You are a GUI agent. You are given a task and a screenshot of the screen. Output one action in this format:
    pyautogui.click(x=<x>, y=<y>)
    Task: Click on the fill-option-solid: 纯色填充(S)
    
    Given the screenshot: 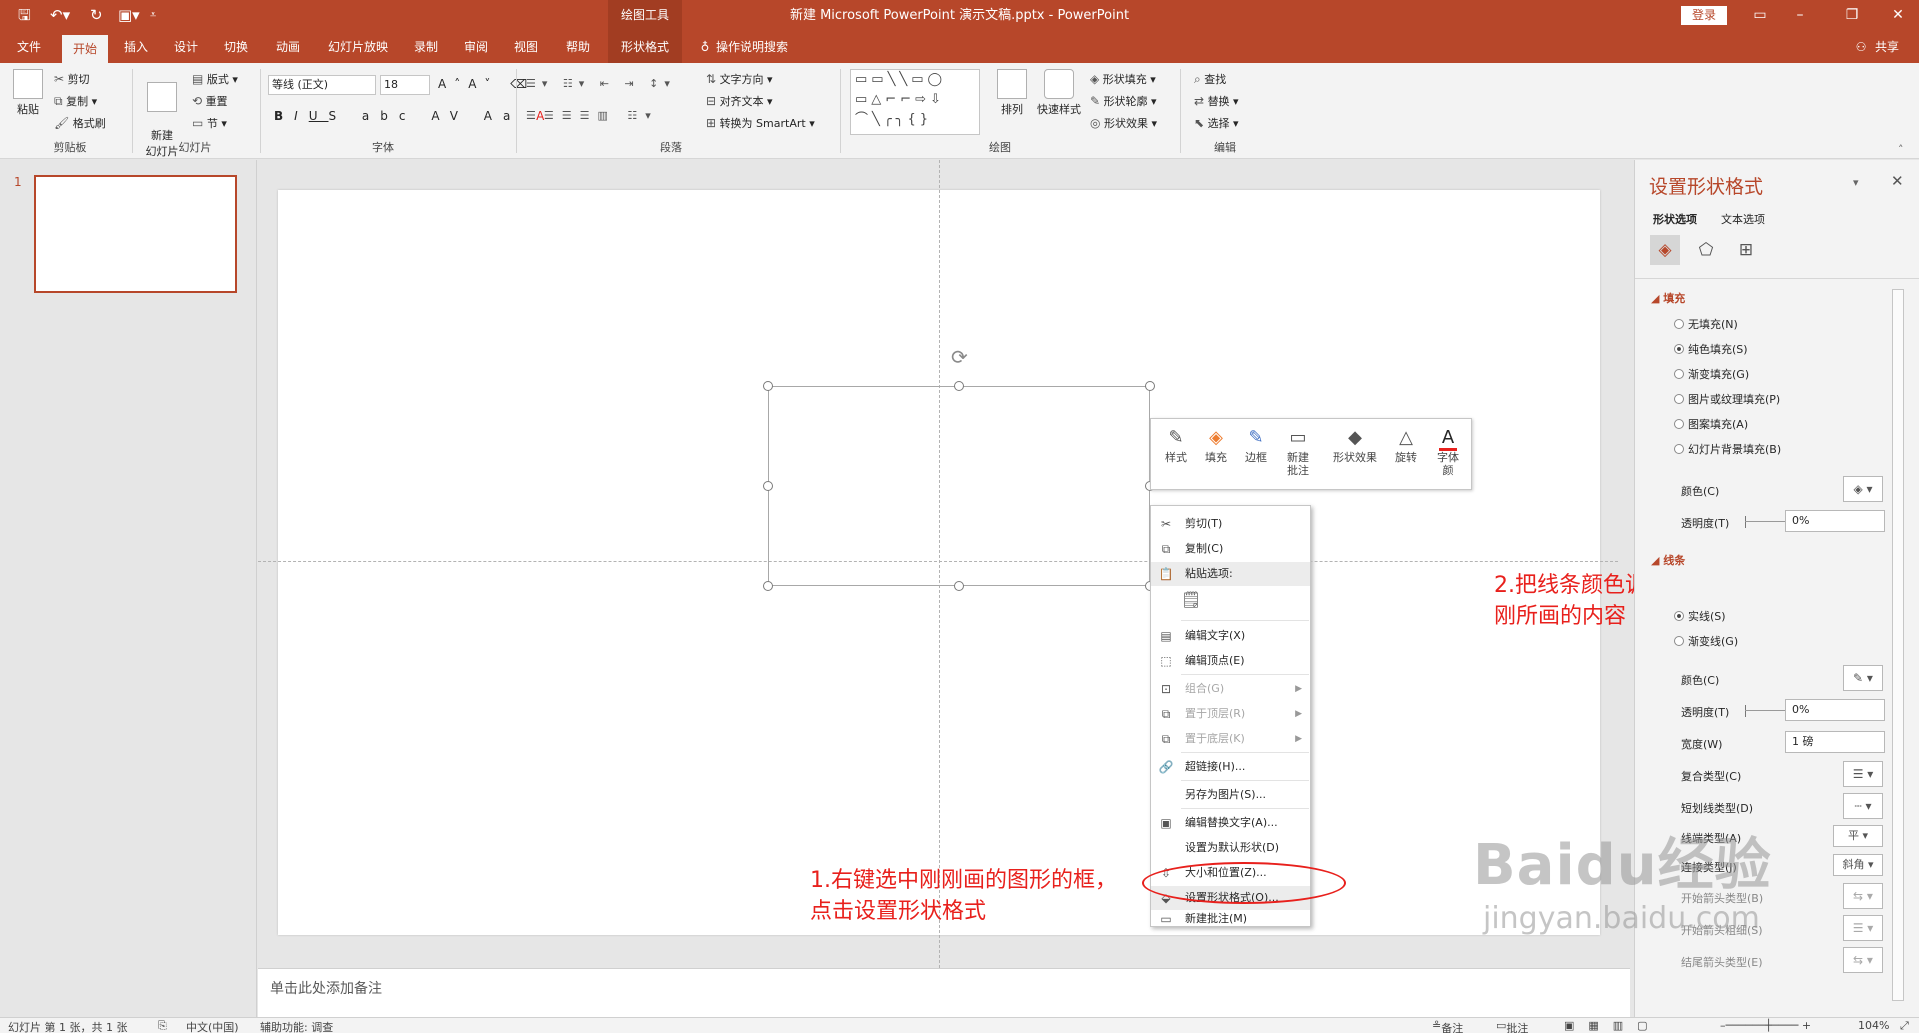 What is the action you would take?
    pyautogui.click(x=1711, y=349)
    